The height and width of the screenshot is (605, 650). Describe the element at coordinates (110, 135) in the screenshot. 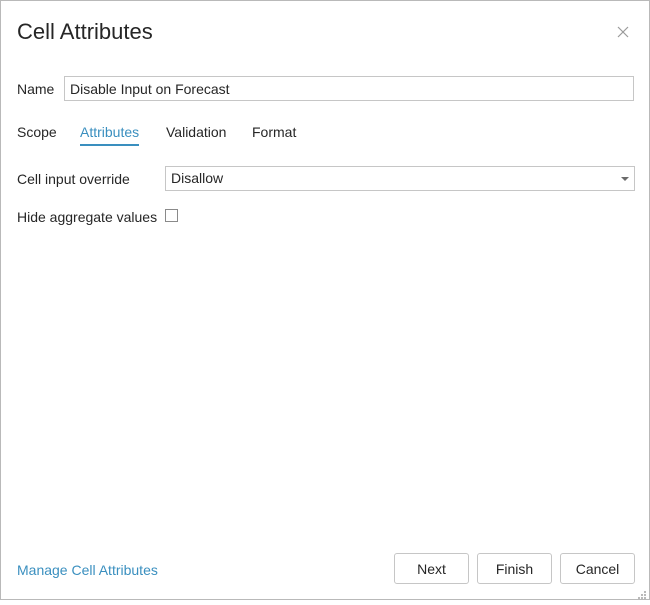

I see `tab-attributes: Attributes` at that location.